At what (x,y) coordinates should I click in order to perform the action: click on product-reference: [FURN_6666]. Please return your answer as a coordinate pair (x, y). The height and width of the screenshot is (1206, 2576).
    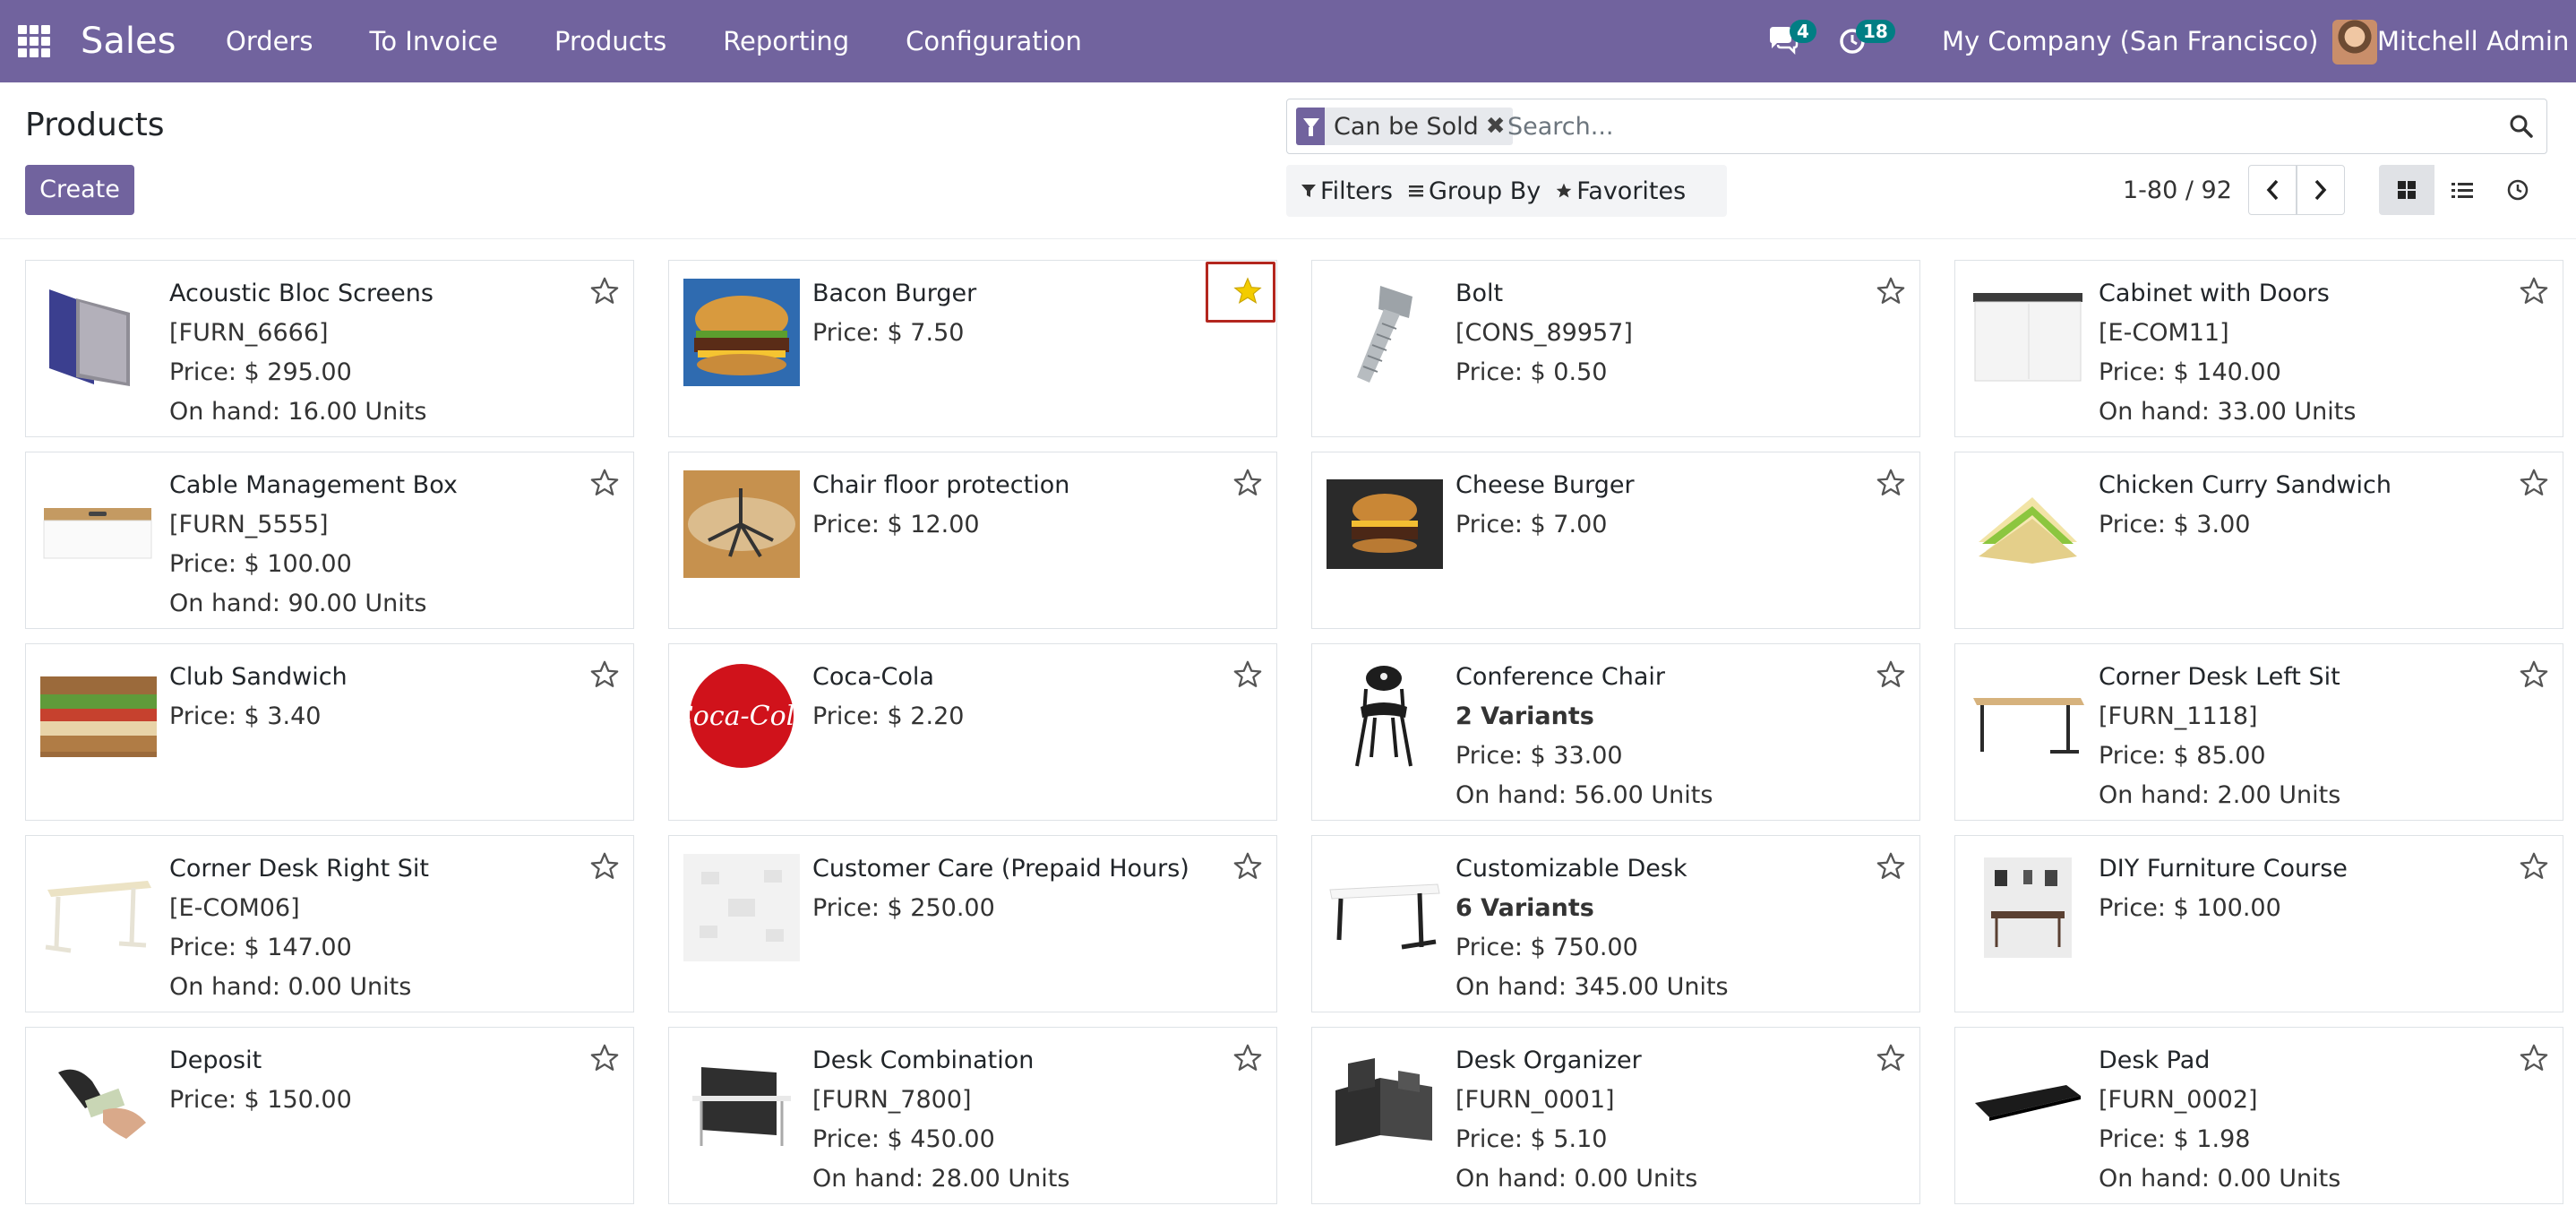
    Looking at the image, I should click on (249, 333).